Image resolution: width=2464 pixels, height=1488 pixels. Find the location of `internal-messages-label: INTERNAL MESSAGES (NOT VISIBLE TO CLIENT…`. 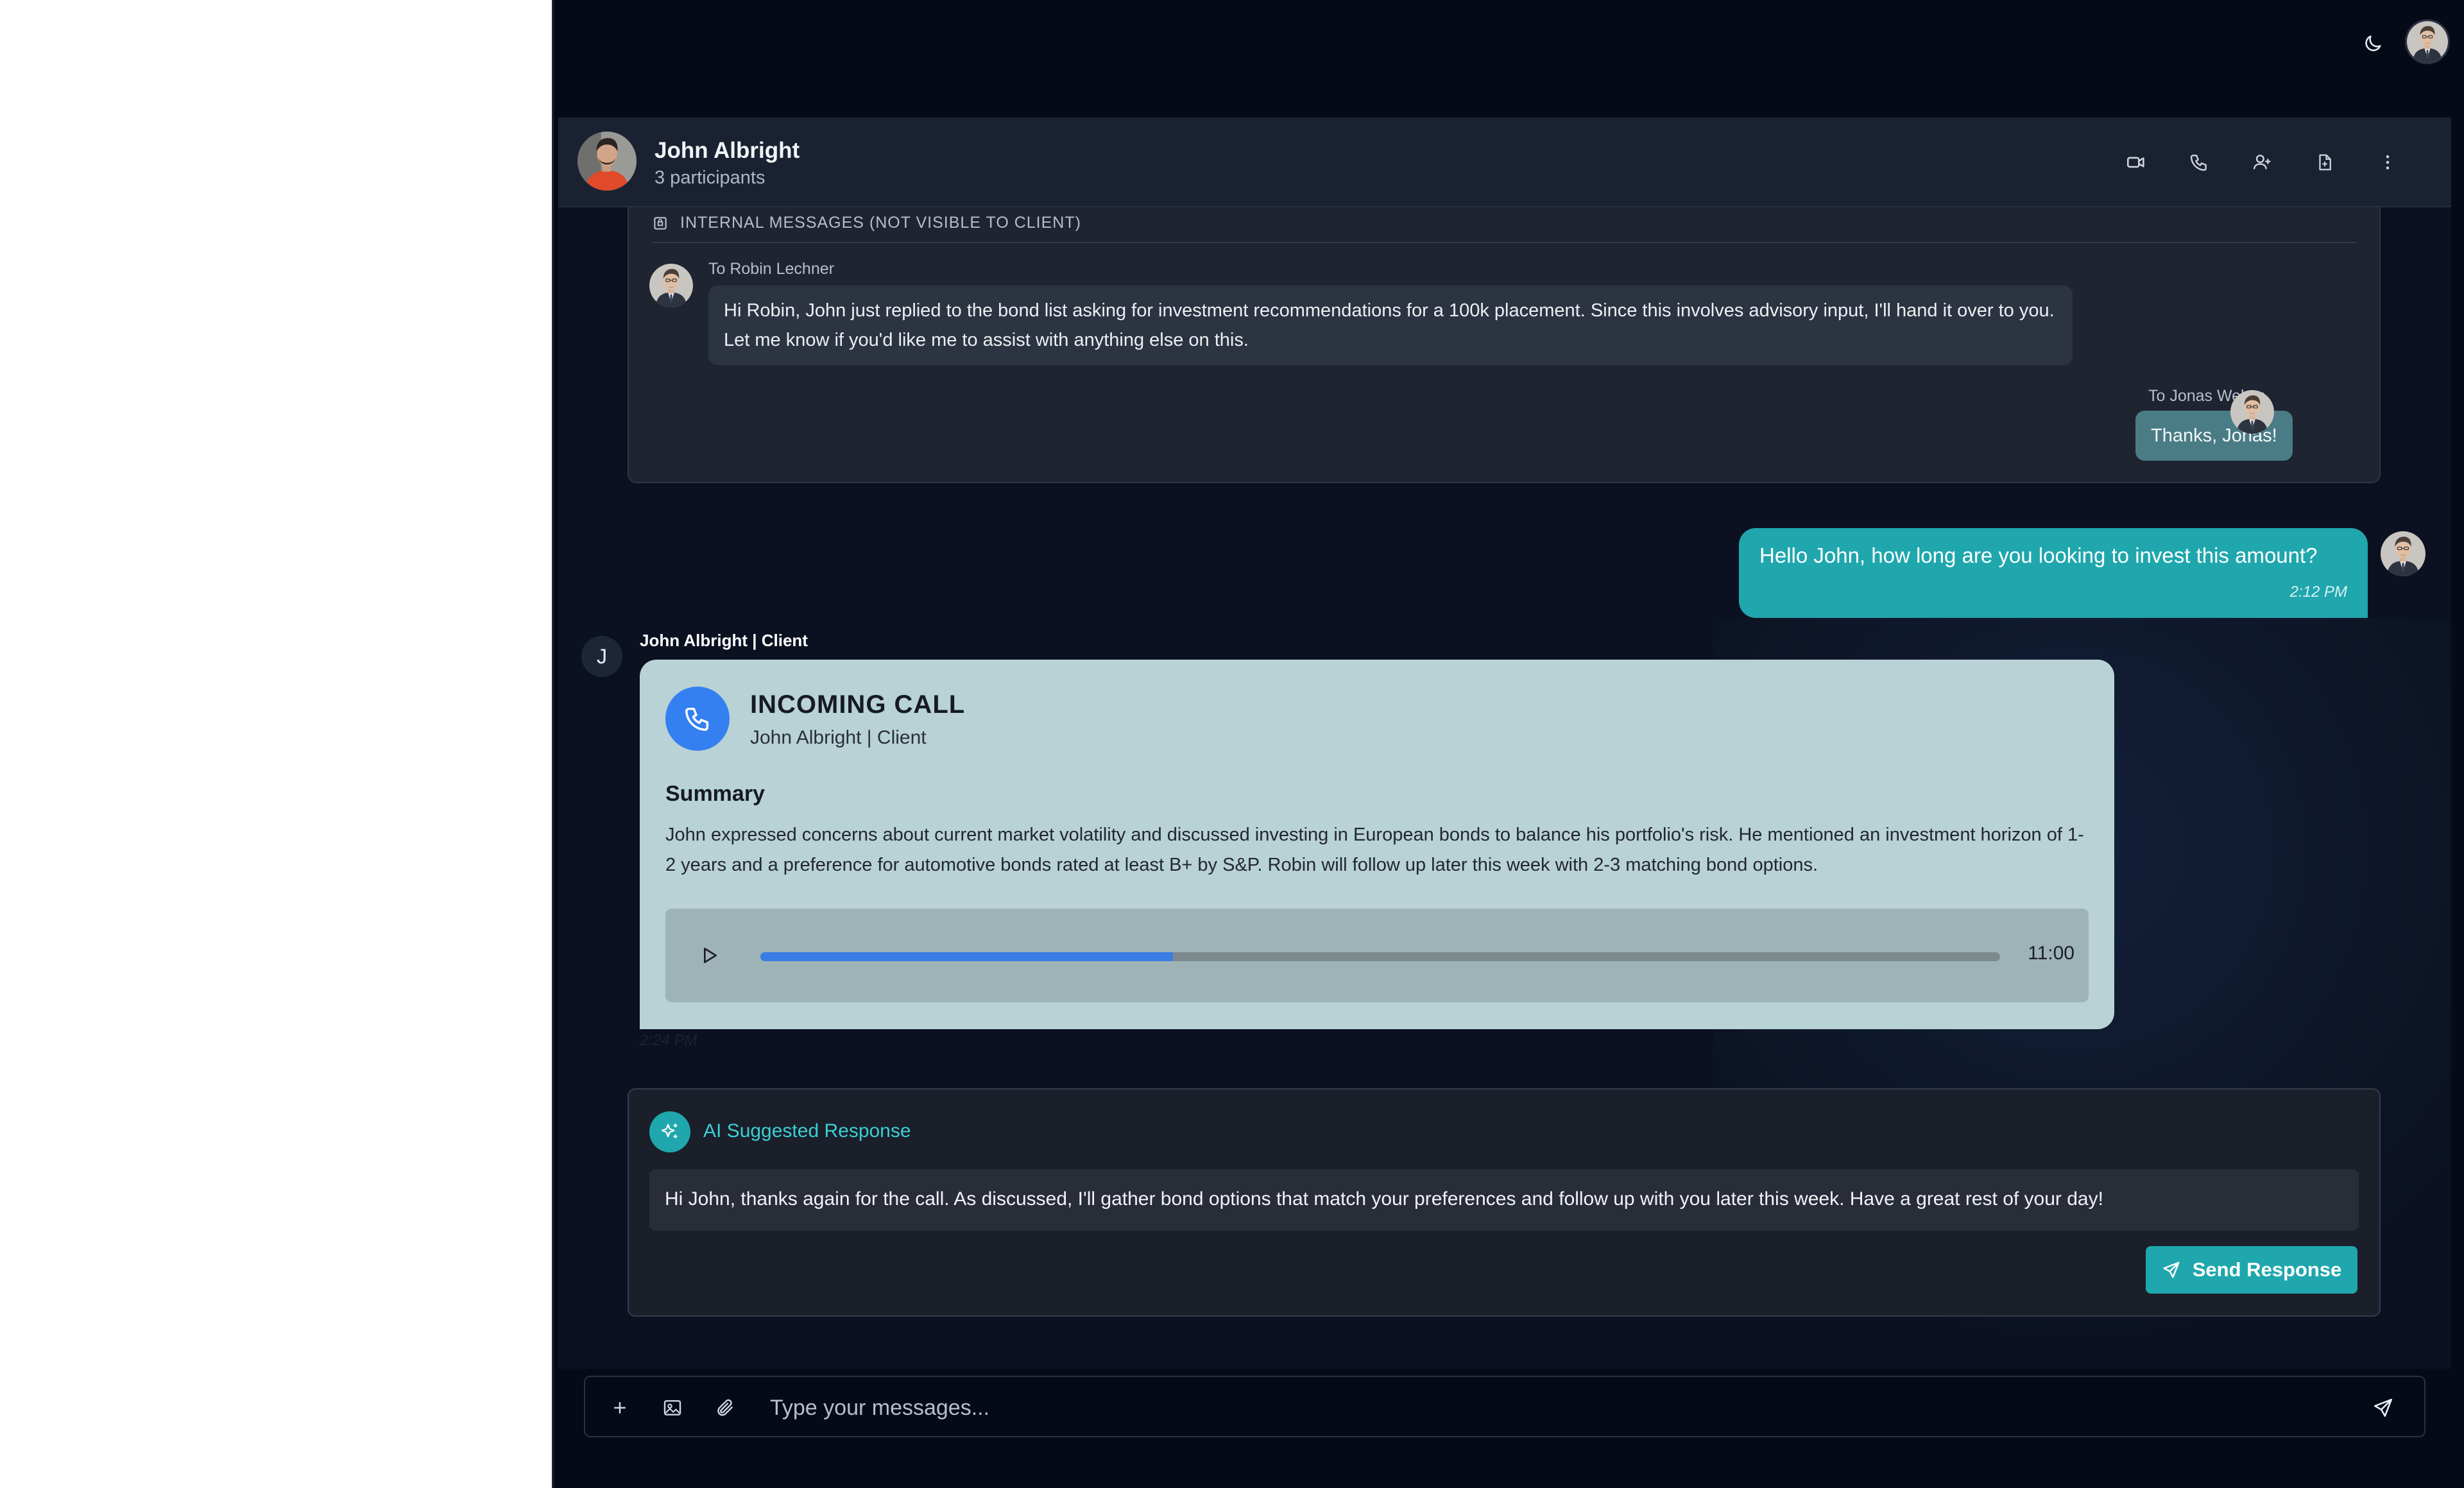

internal-messages-label: INTERNAL MESSAGES (NOT VISIBLE TO CLIENT… is located at coordinates (880, 223).